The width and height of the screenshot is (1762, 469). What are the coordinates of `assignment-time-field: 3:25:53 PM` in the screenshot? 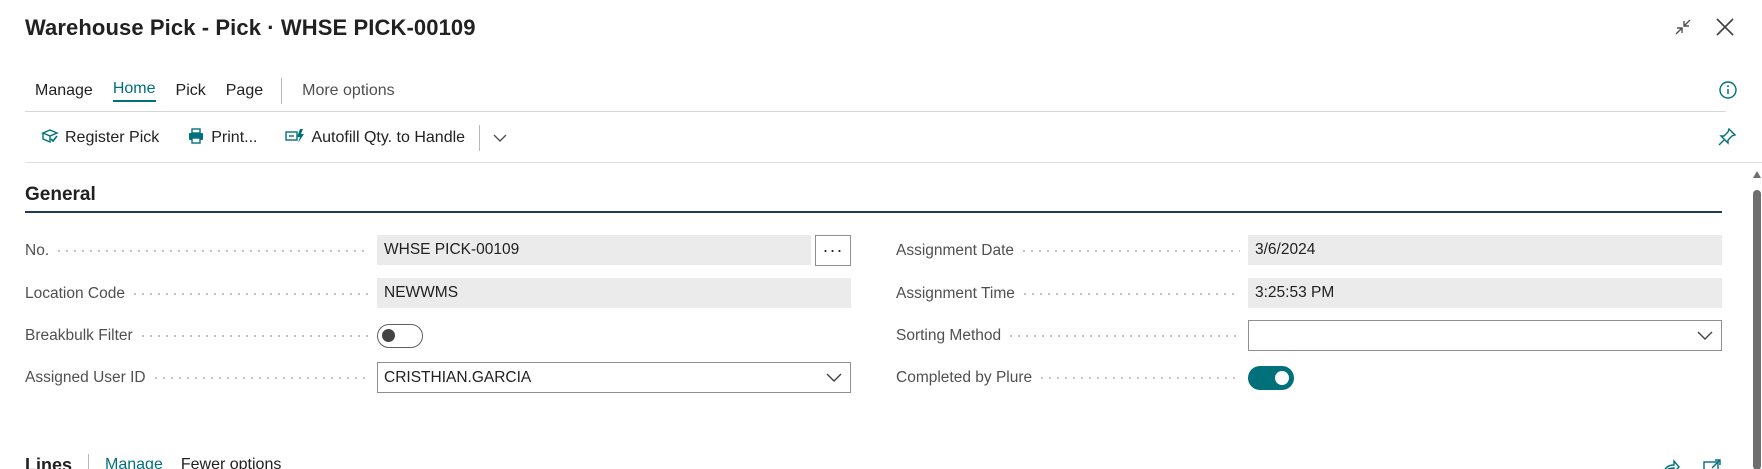 It's located at (1485, 293).